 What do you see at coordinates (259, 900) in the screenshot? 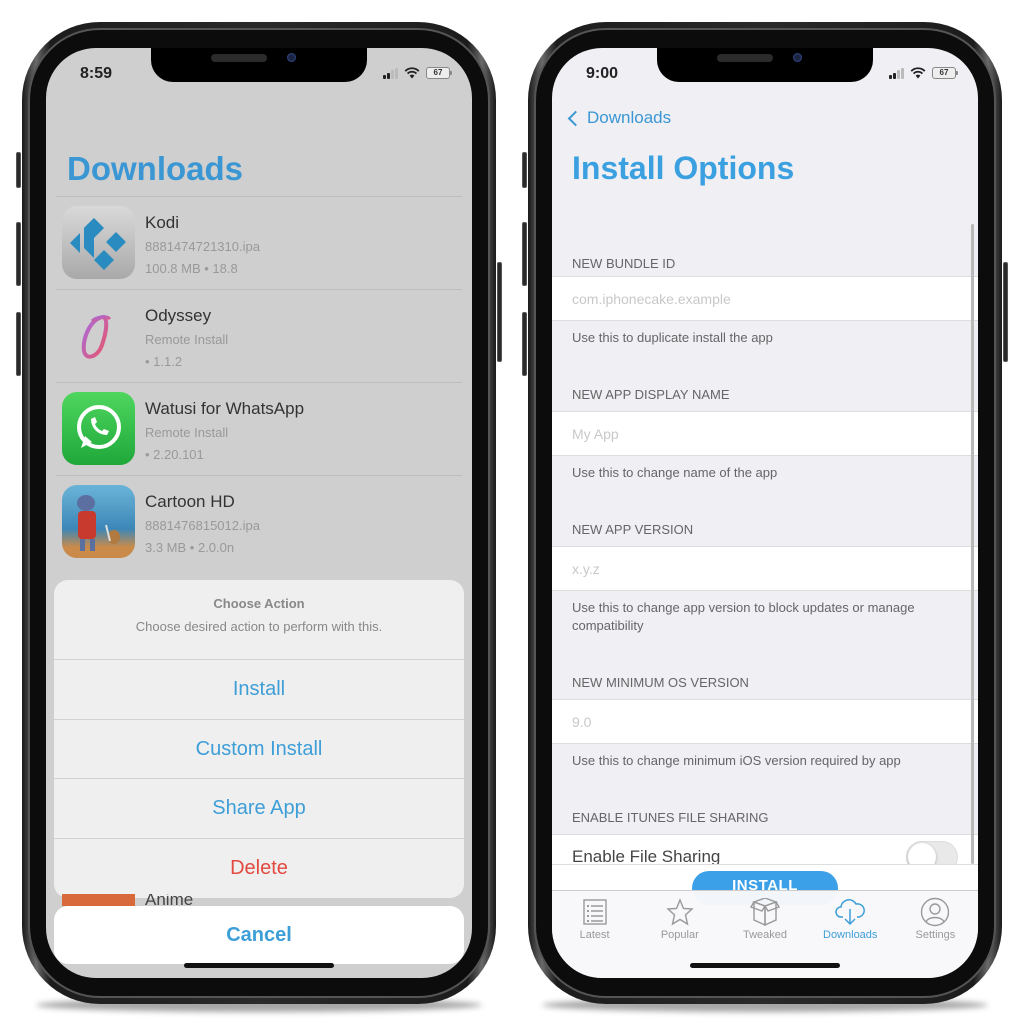
I see `list-item: Anime` at bounding box center [259, 900].